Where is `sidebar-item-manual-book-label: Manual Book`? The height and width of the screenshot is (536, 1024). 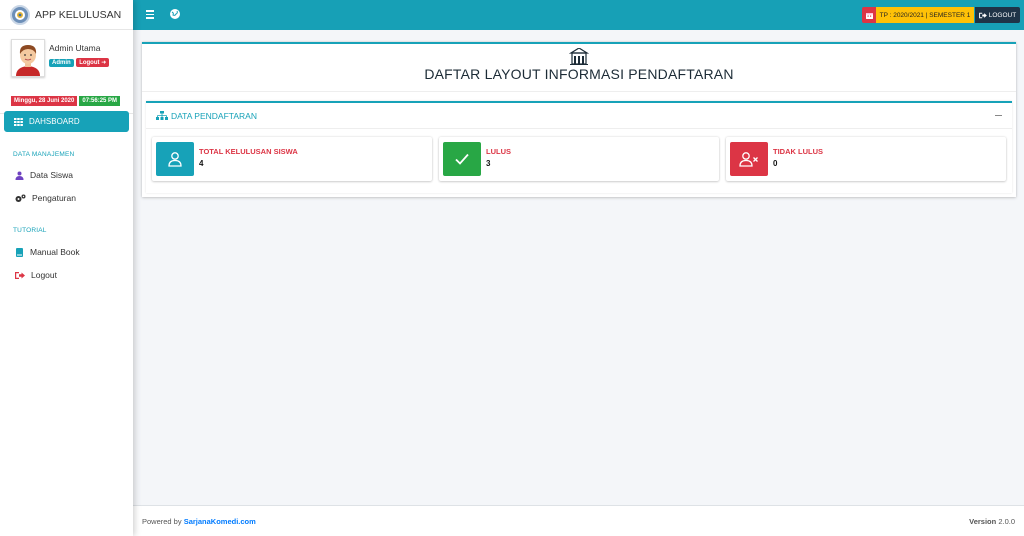 sidebar-item-manual-book-label: Manual Book is located at coordinates (55, 252).